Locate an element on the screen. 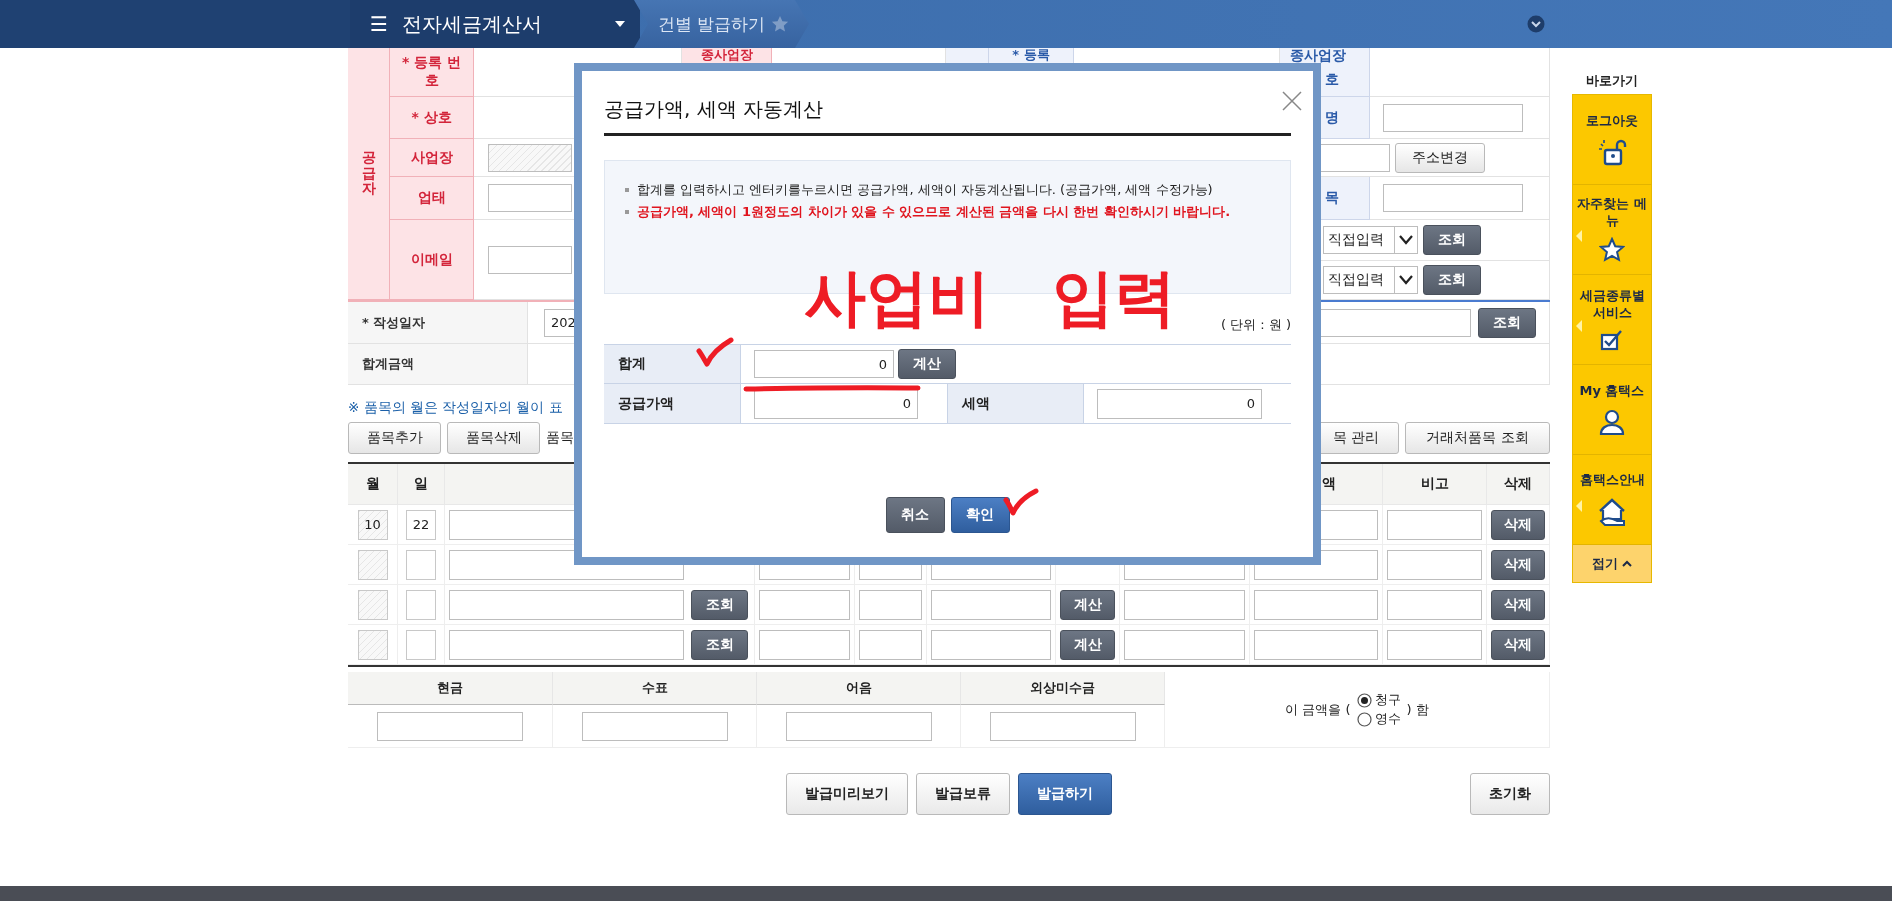  breadcrumb-item: 건별 발급하기 is located at coordinates (721, 24).